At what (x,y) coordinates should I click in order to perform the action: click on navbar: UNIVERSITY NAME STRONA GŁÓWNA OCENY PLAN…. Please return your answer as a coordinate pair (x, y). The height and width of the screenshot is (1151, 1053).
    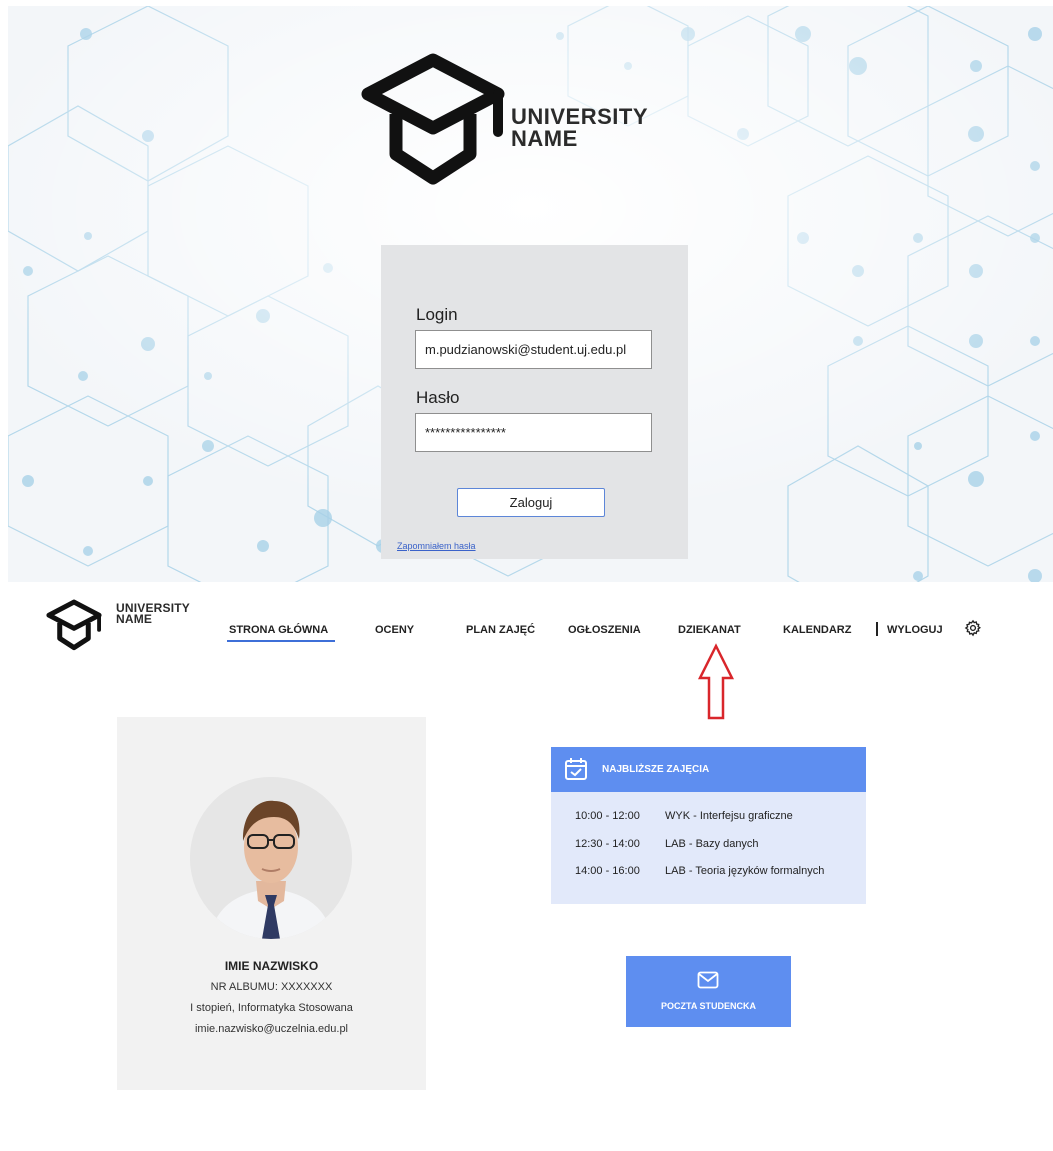
    Looking at the image, I should click on (526, 622).